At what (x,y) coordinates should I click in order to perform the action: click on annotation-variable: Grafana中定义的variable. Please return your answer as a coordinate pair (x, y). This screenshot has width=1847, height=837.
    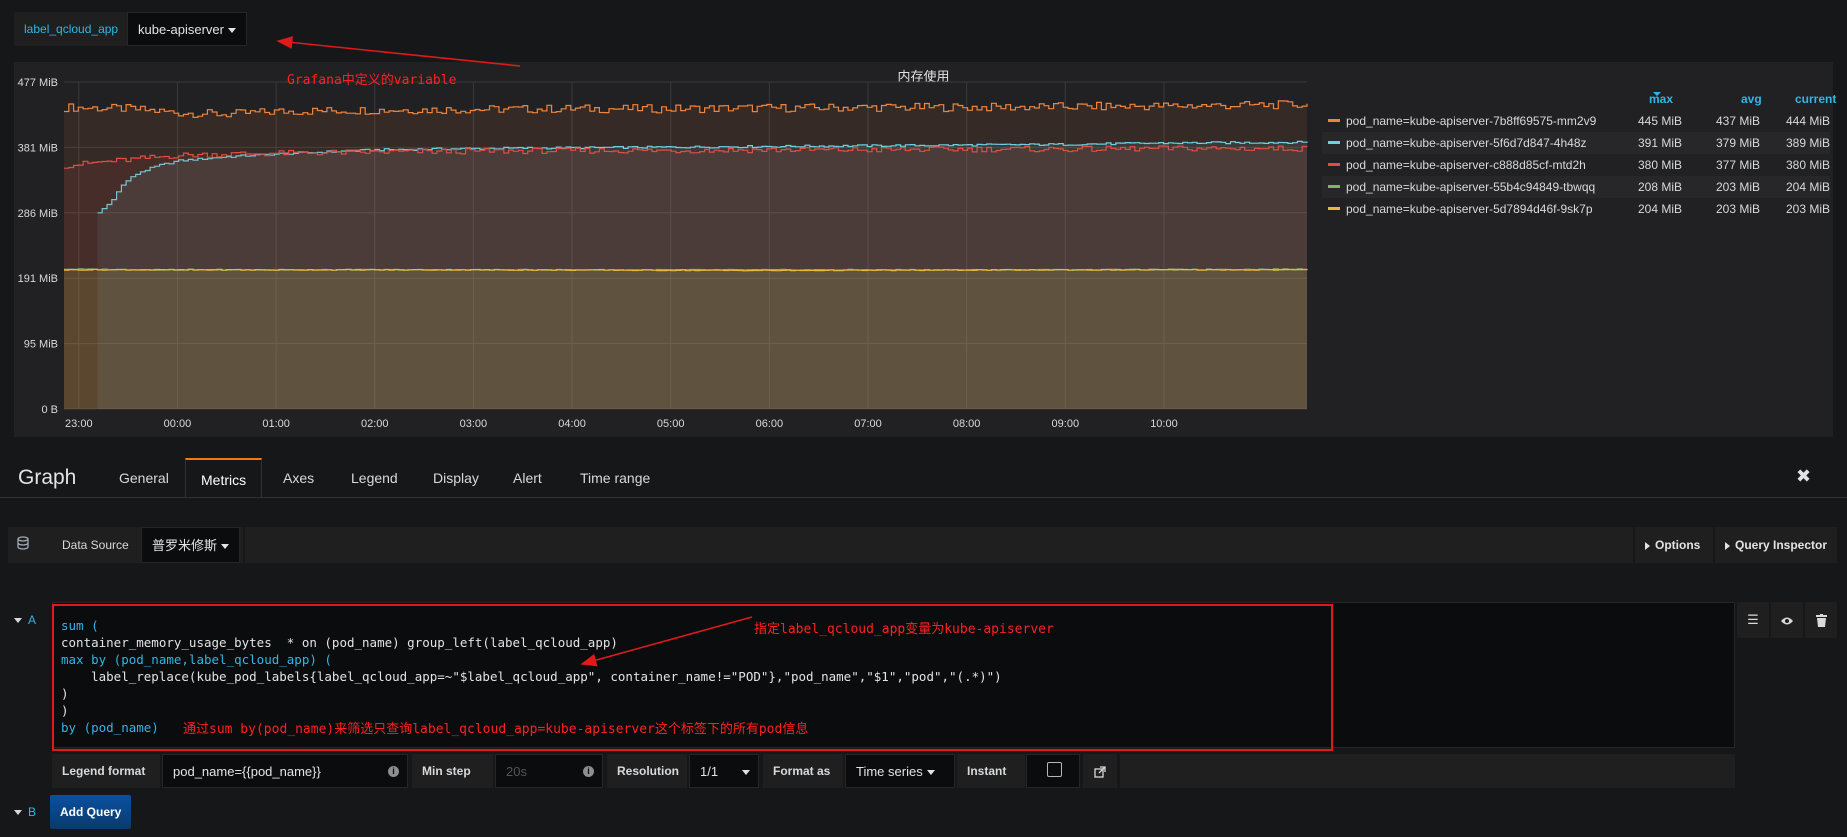
    Looking at the image, I should click on (372, 80).